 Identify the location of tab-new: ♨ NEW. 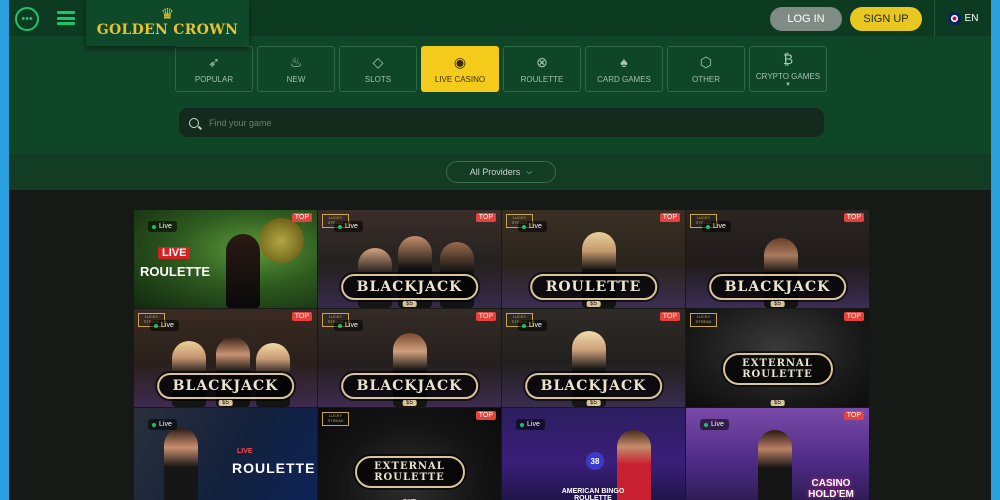
(296, 69).